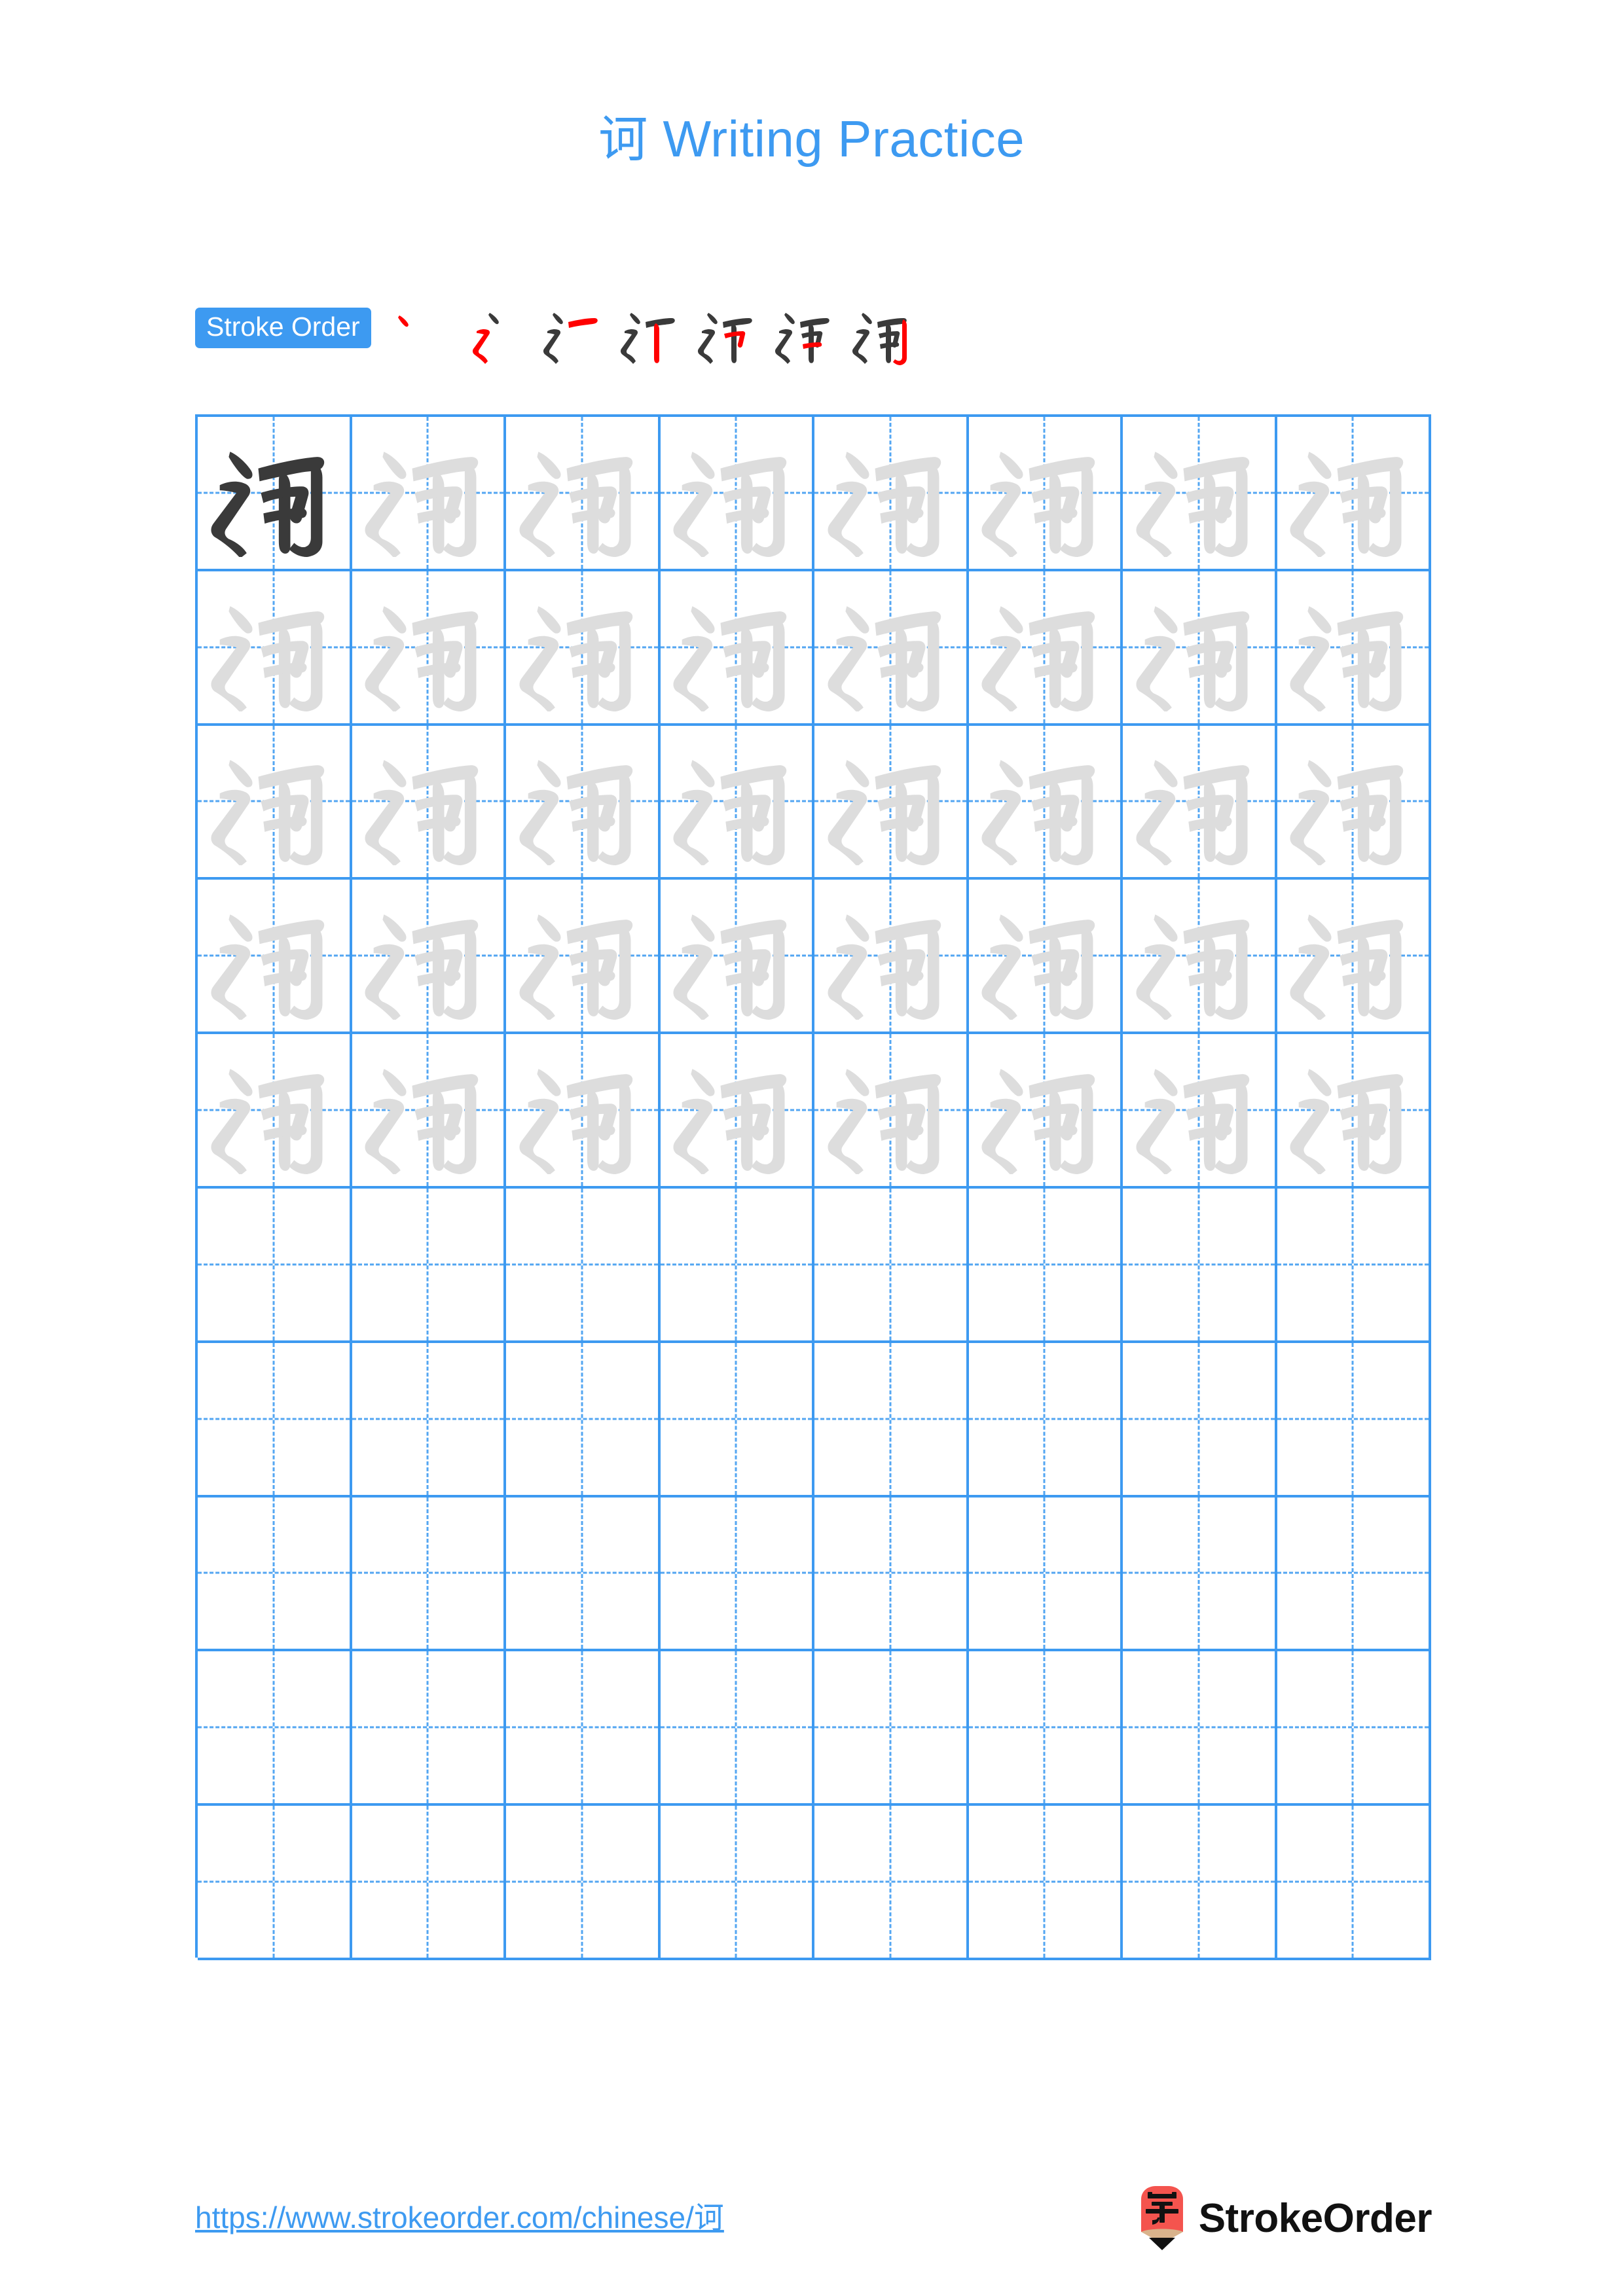  I want to click on stroke-step-3-icon, so click(570, 338).